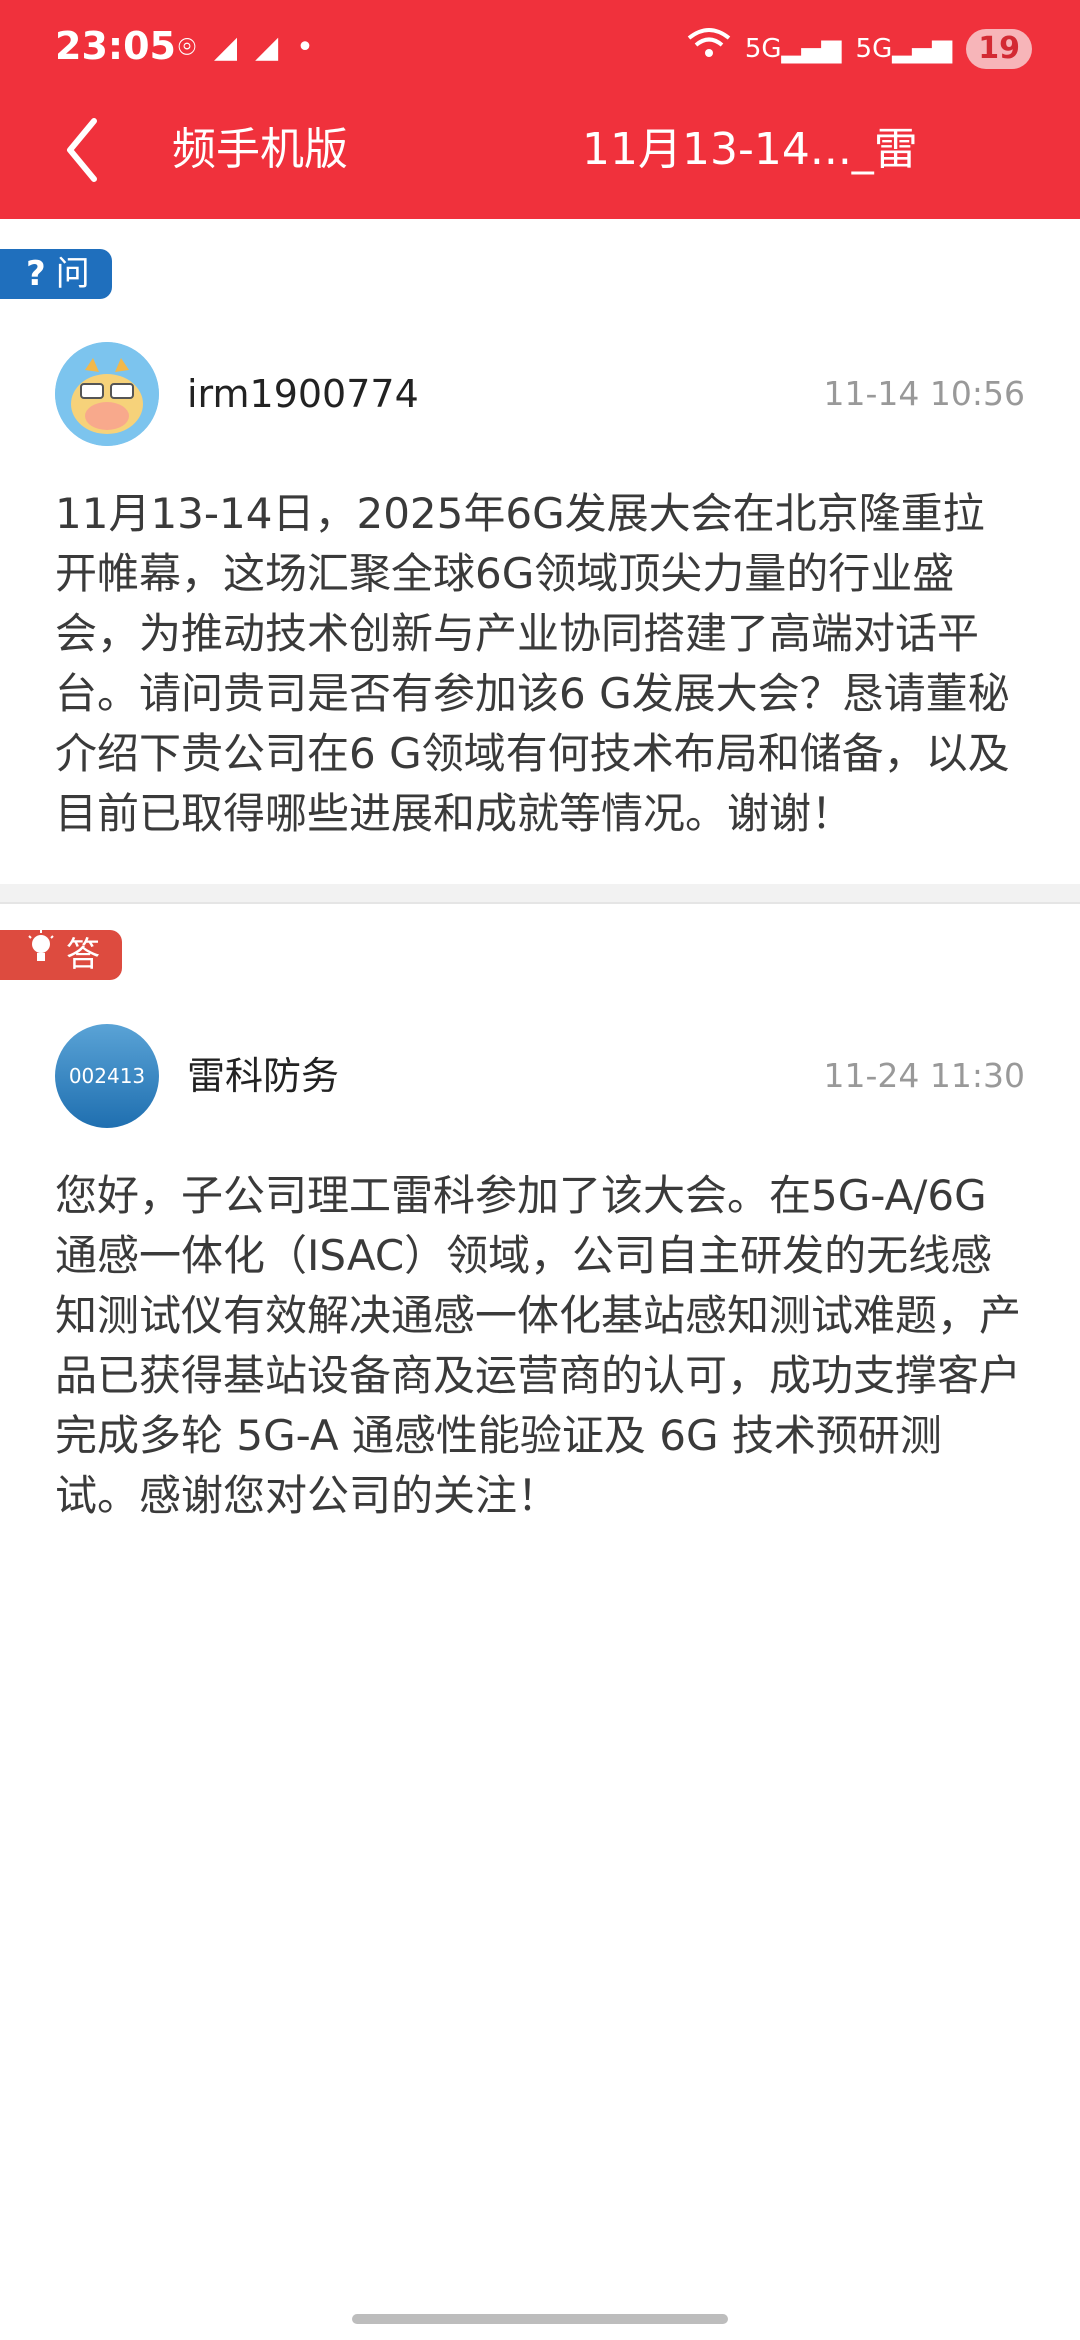 The height and width of the screenshot is (2340, 1080). Describe the element at coordinates (793, 49) in the screenshot. I see `signal-icon-1: 5G▂▄▆` at that location.